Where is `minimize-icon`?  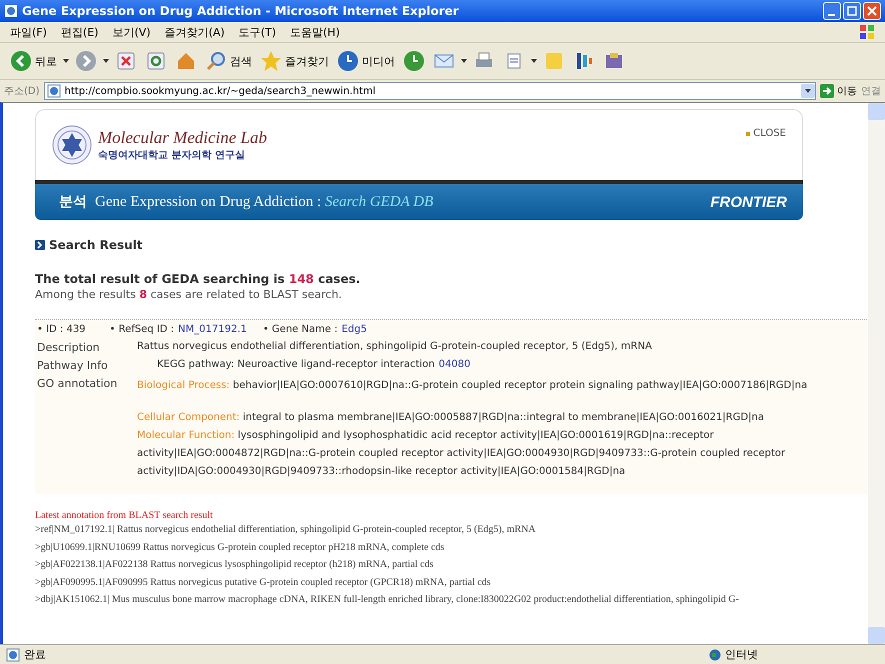
minimize-icon is located at coordinates (831, 15).